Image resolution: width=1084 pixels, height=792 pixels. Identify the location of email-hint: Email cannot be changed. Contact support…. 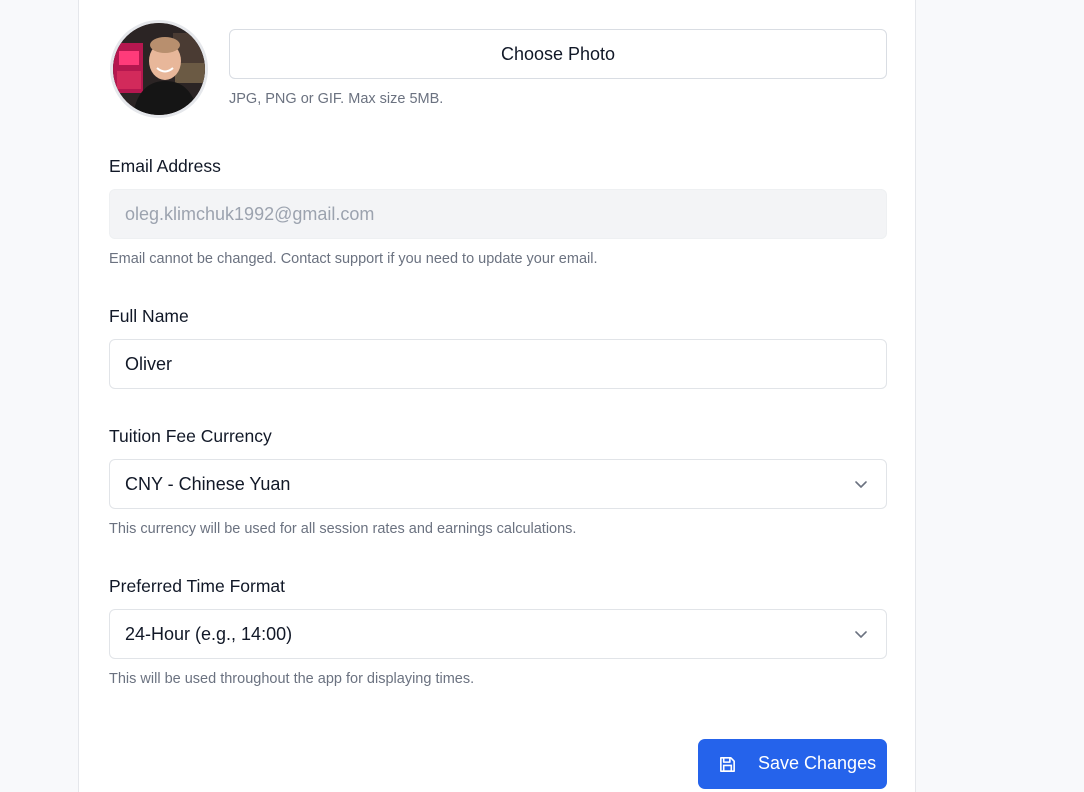
(353, 259).